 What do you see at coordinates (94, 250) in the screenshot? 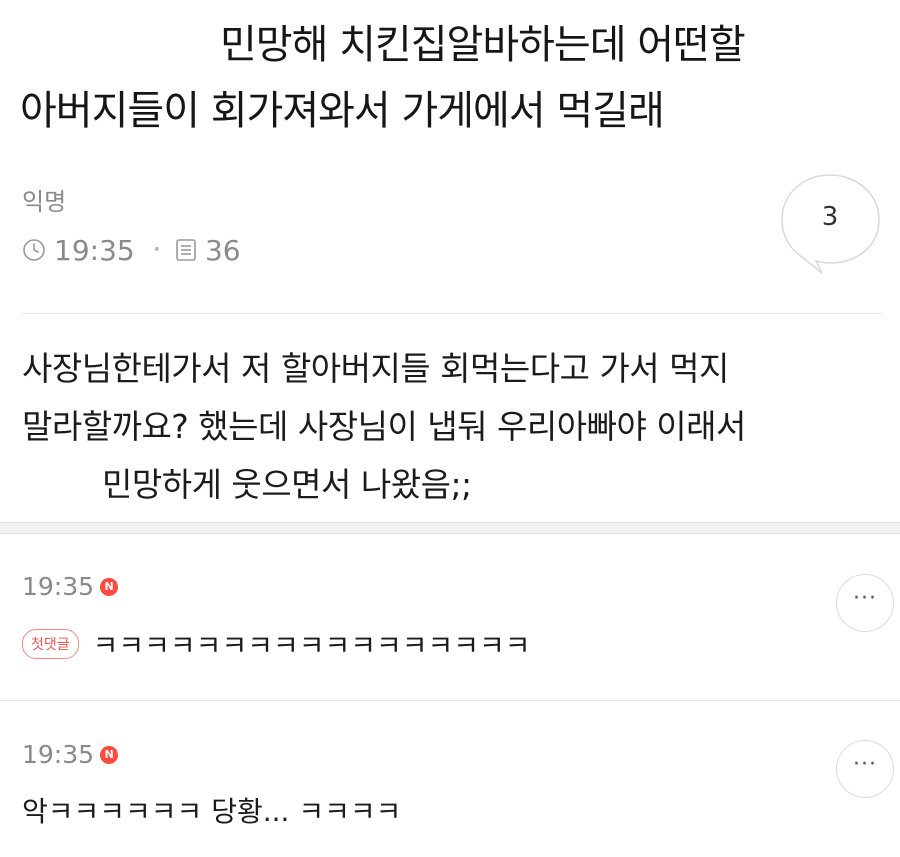
I see `post-time: 19:35` at bounding box center [94, 250].